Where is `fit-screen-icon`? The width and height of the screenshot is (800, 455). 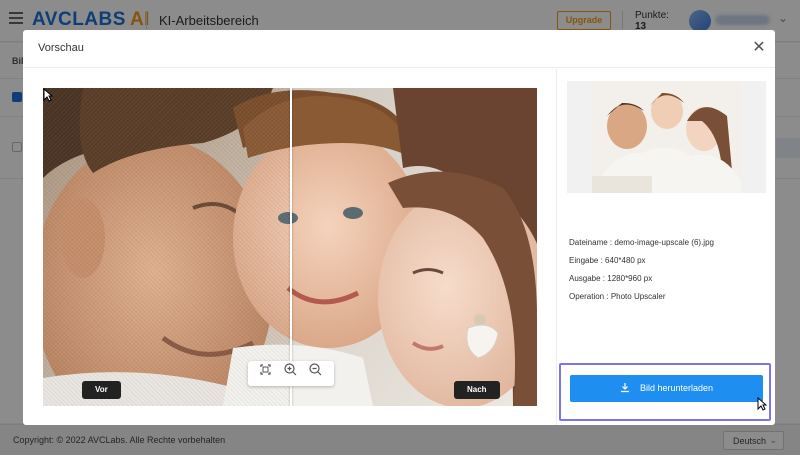 fit-screen-icon is located at coordinates (265, 369).